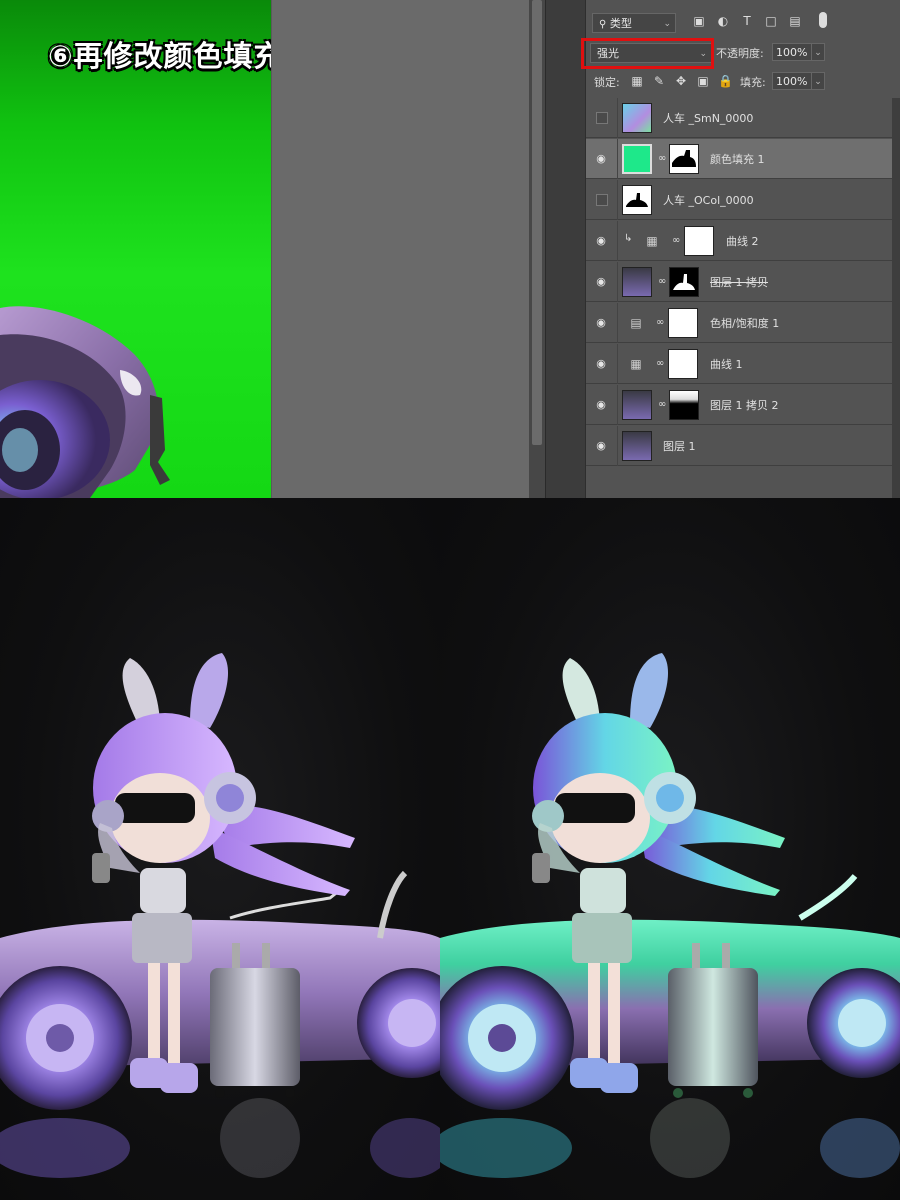  I want to click on shape-filter-icon: □, so click(771, 21).